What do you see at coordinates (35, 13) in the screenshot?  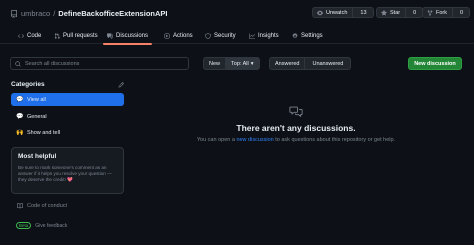 I see `repo-owner-link: umbraco` at bounding box center [35, 13].